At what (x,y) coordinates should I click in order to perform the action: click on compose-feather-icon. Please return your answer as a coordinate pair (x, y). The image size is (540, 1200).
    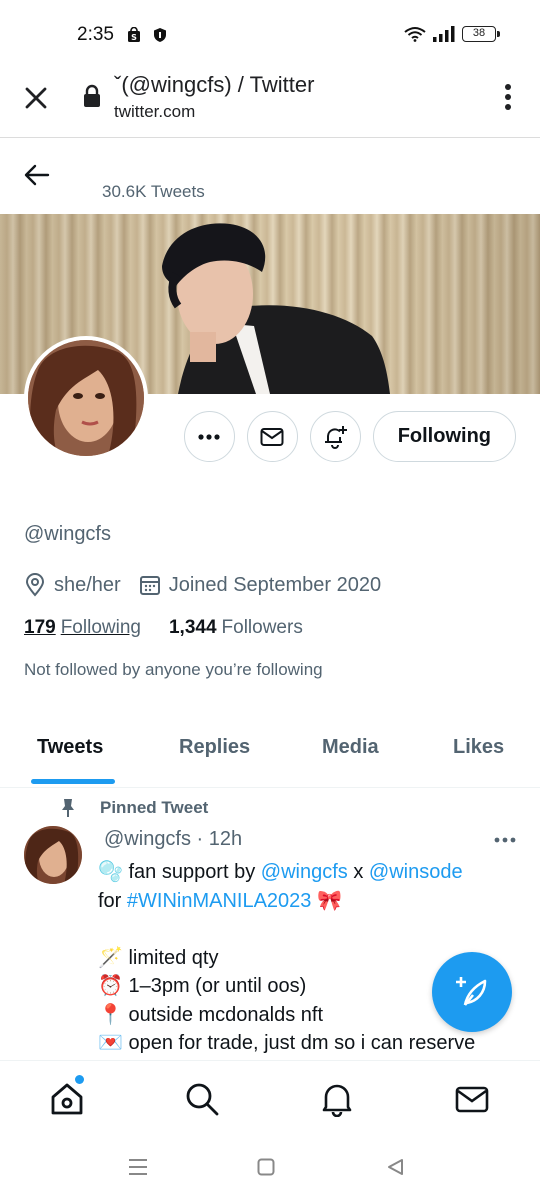
    Looking at the image, I should click on (471, 991).